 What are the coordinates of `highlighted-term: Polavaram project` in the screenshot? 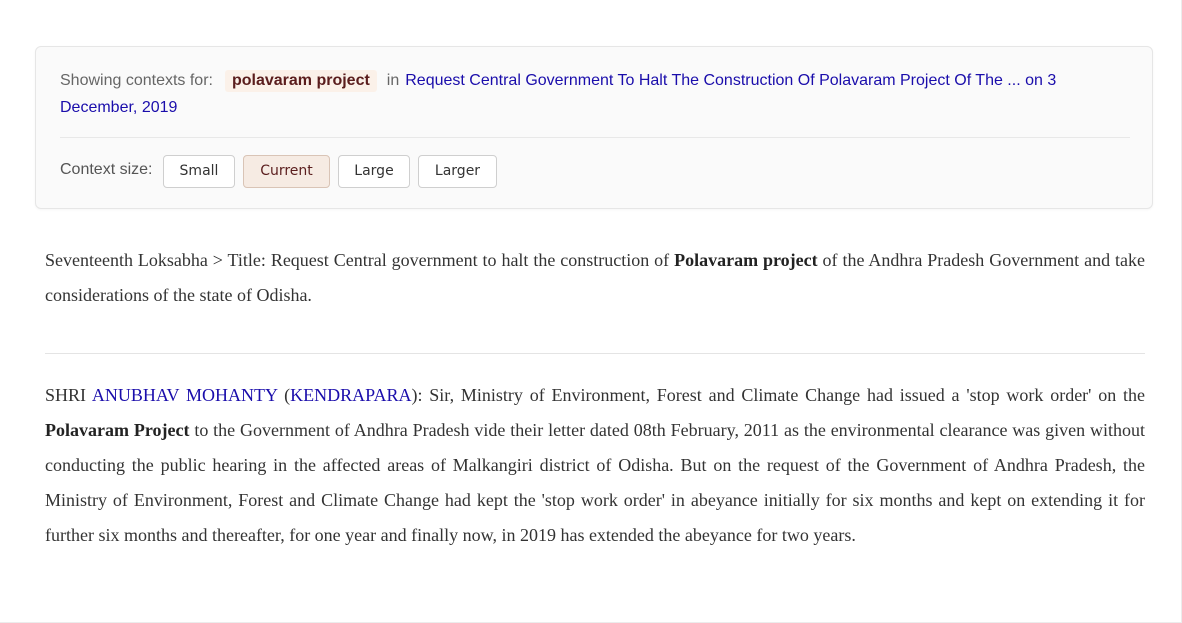 It's located at (746, 260).